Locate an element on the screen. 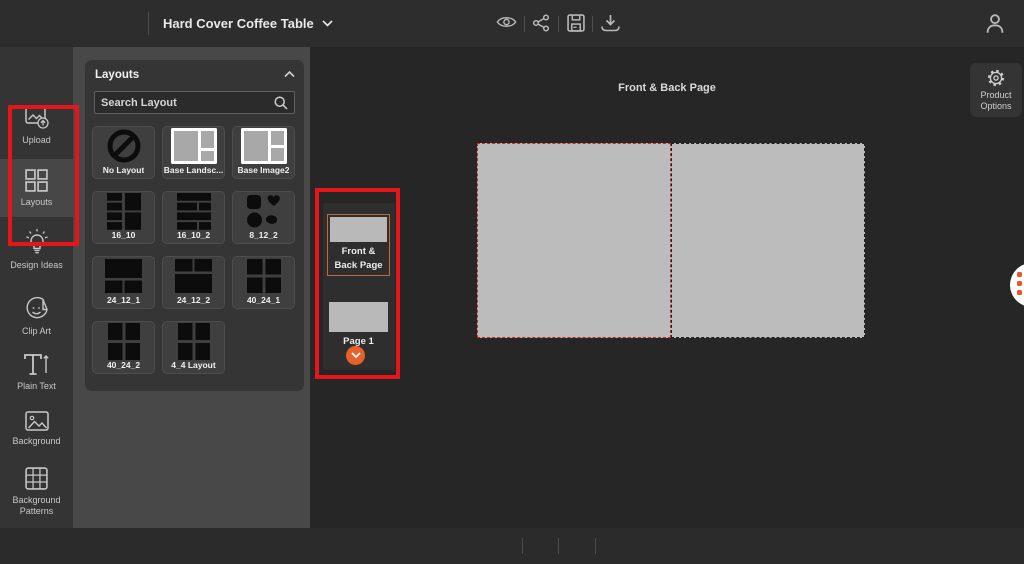  shapes-heart-circle-glyph is located at coordinates (263, 211).